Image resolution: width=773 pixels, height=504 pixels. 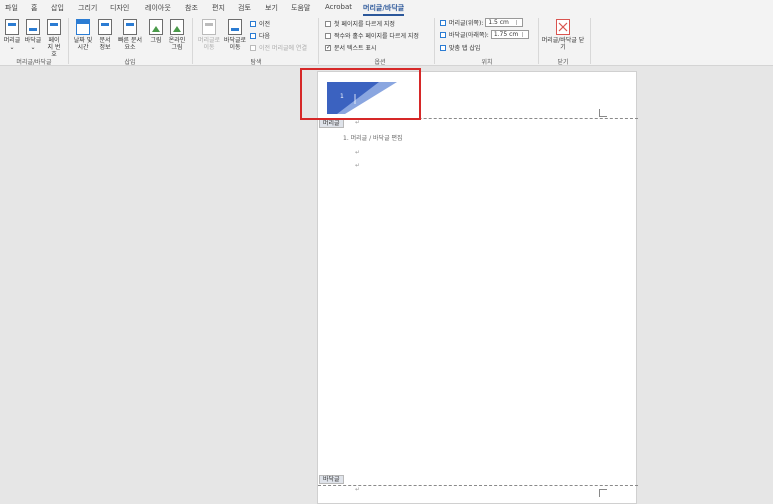 I want to click on go-to-footer-label: 바닥글로 이동, so click(x=235, y=44).